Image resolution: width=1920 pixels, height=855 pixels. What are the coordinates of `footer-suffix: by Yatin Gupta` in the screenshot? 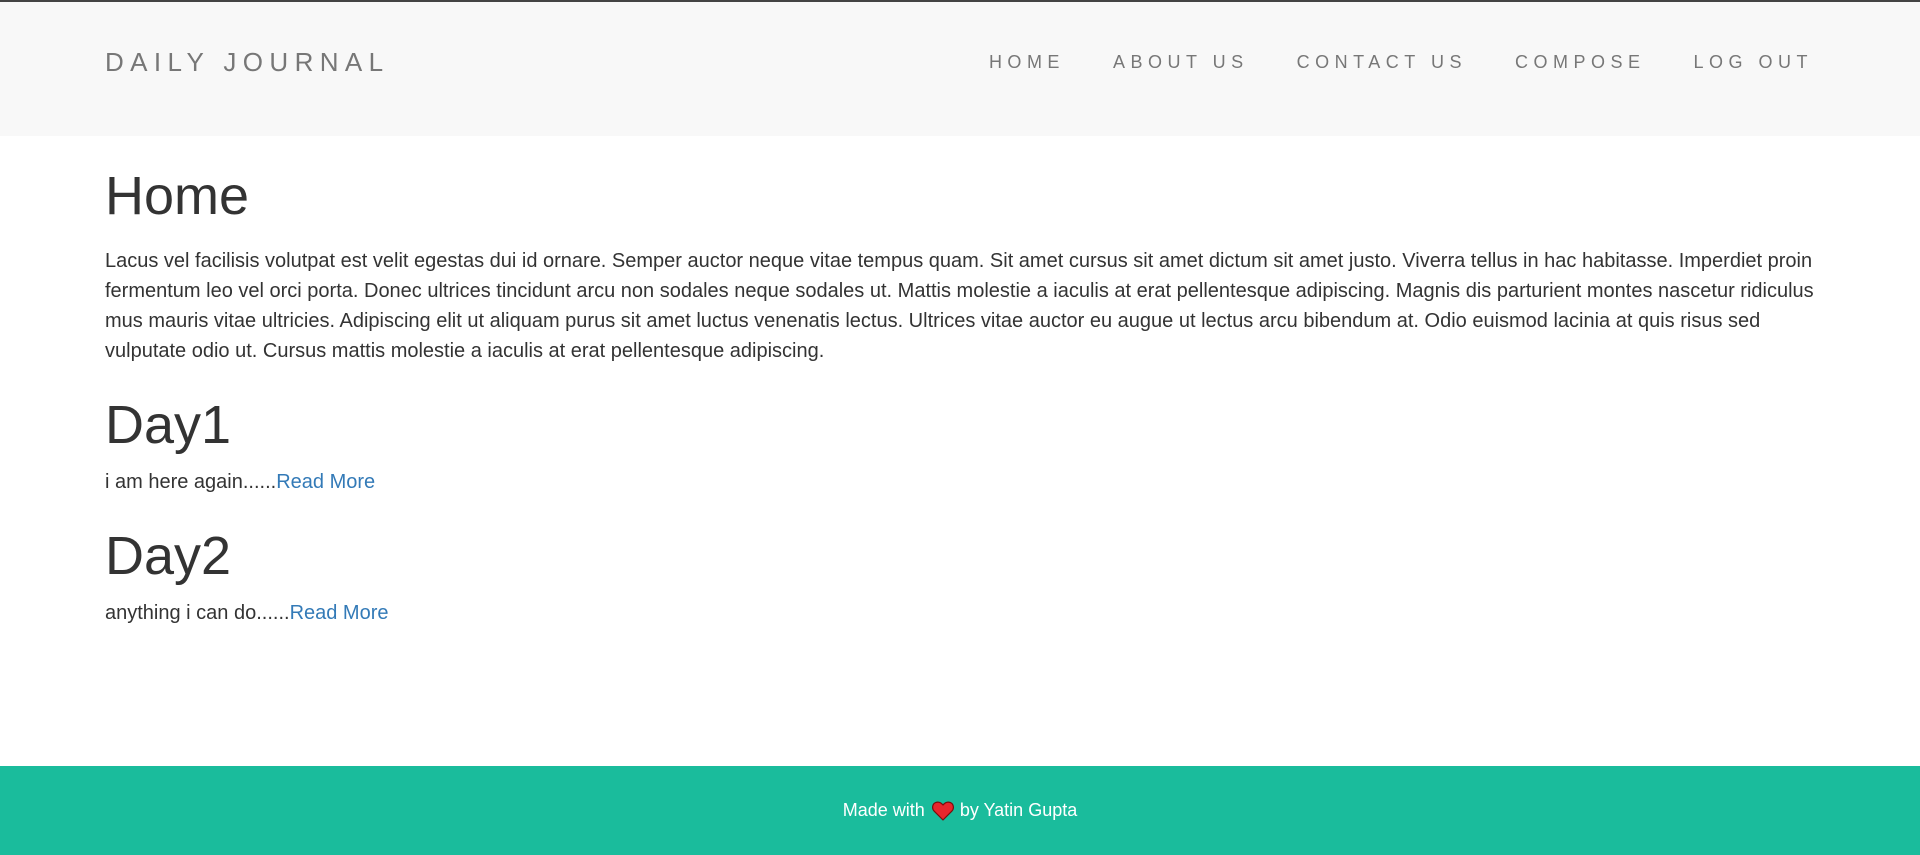 It's located at (1018, 810).